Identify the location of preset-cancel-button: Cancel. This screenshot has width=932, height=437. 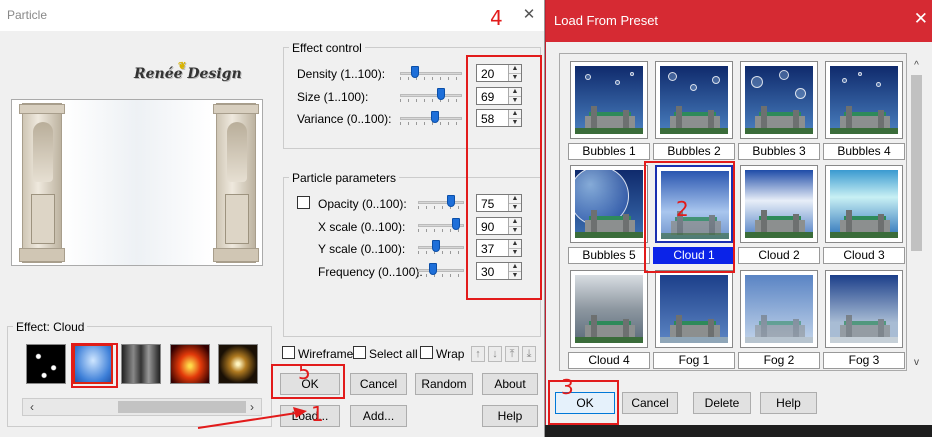
(650, 403).